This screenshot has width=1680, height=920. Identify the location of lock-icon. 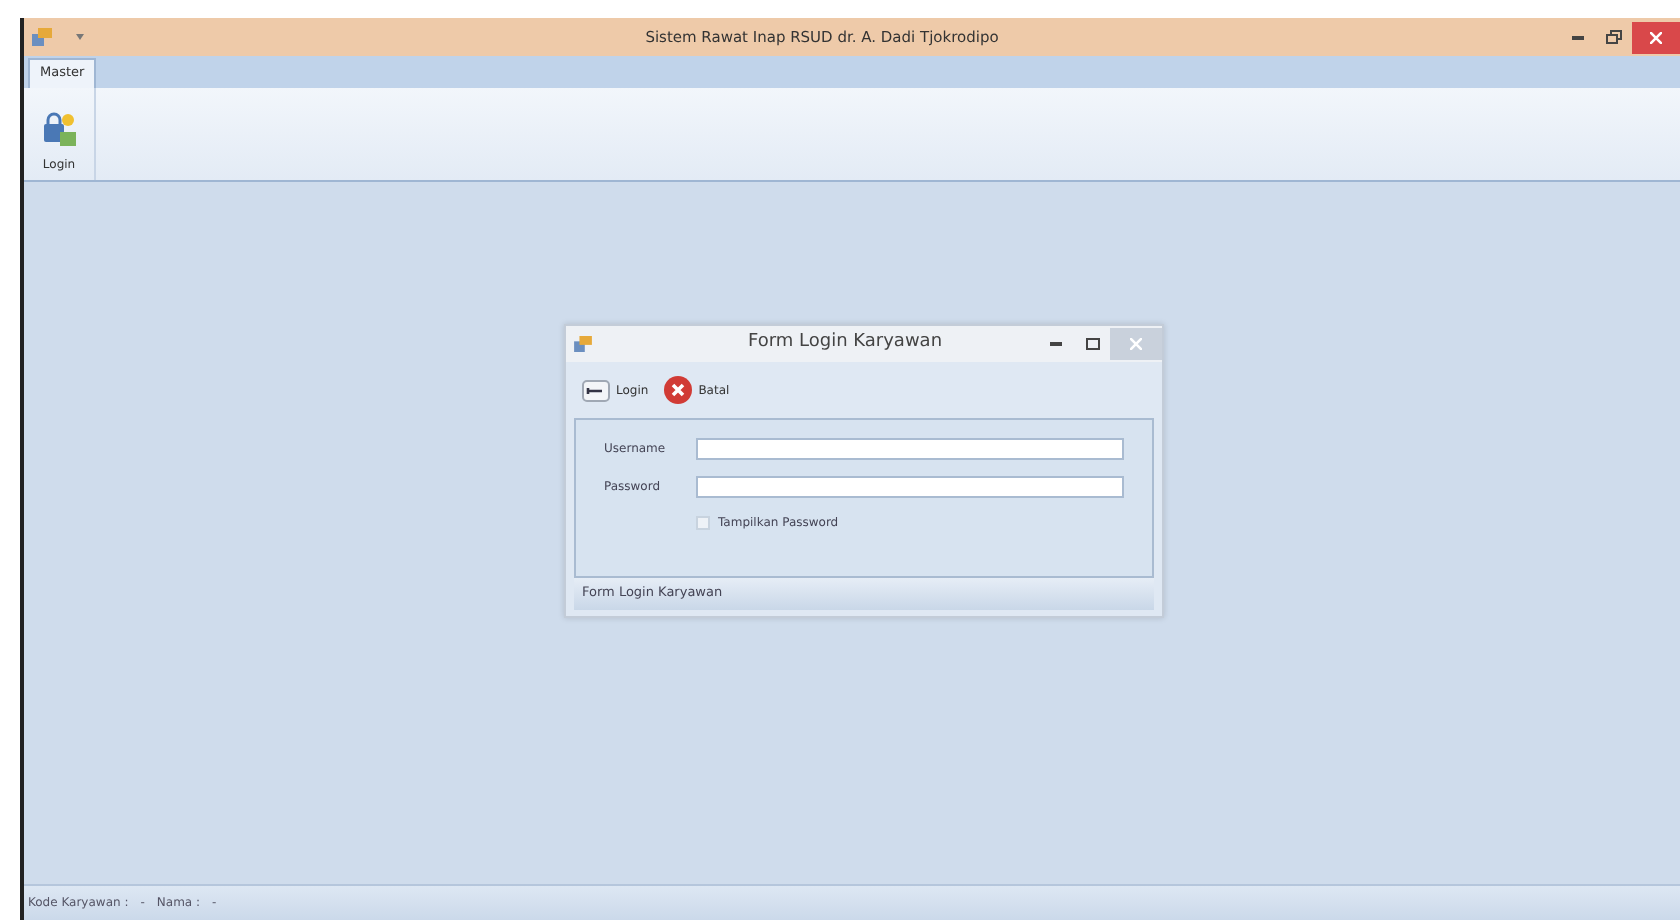
(59, 130).